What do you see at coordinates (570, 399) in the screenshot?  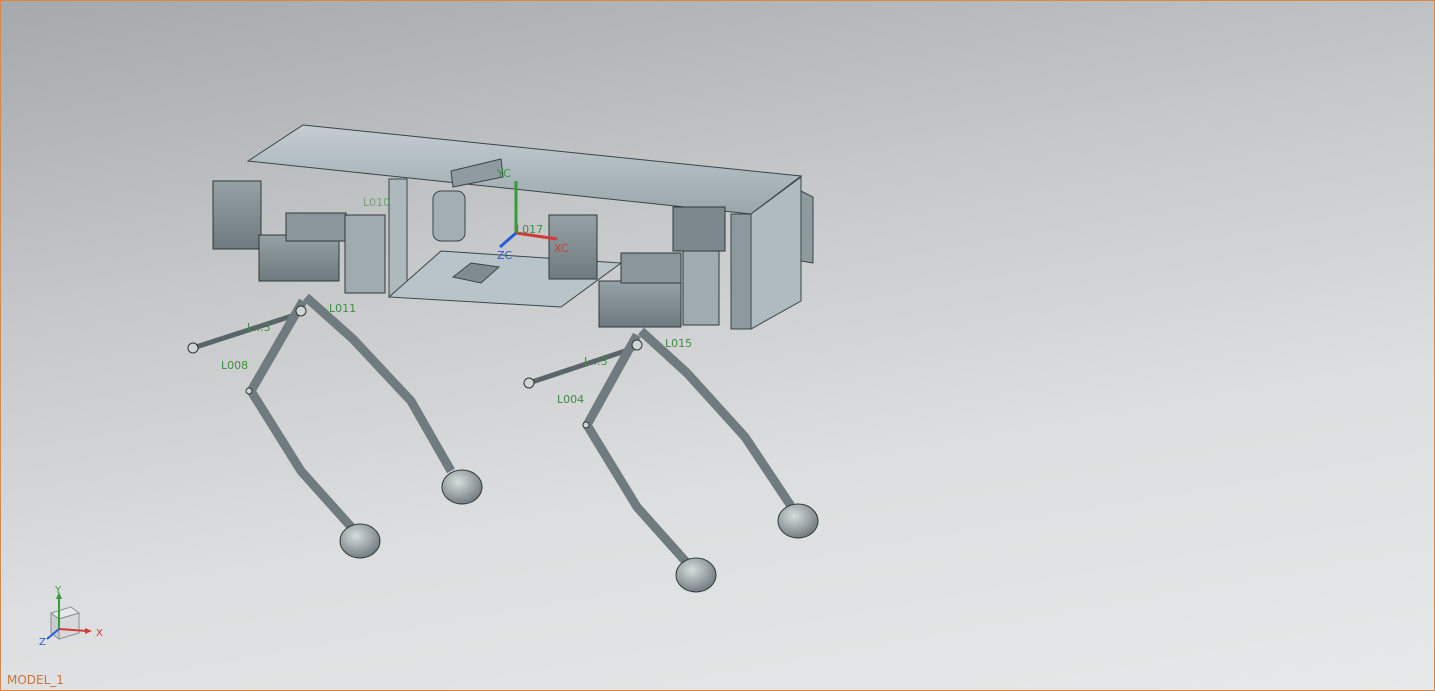 I see `component-label-rear-lower: L004` at bounding box center [570, 399].